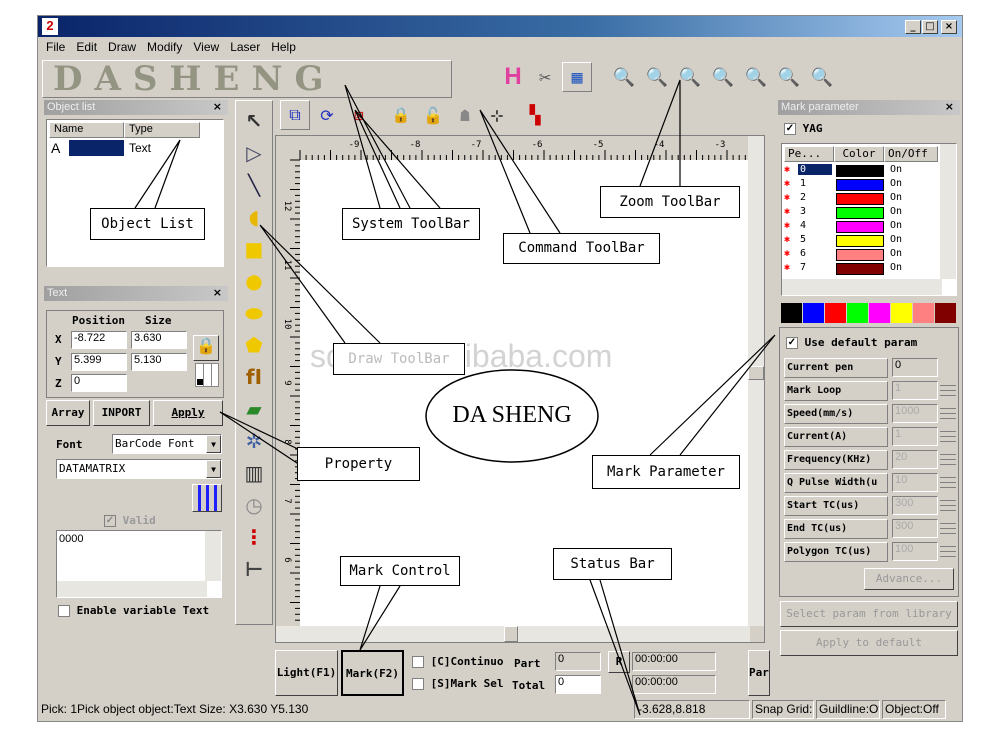  Describe the element at coordinates (206, 47) in the screenshot. I see `menu-view: View` at that location.